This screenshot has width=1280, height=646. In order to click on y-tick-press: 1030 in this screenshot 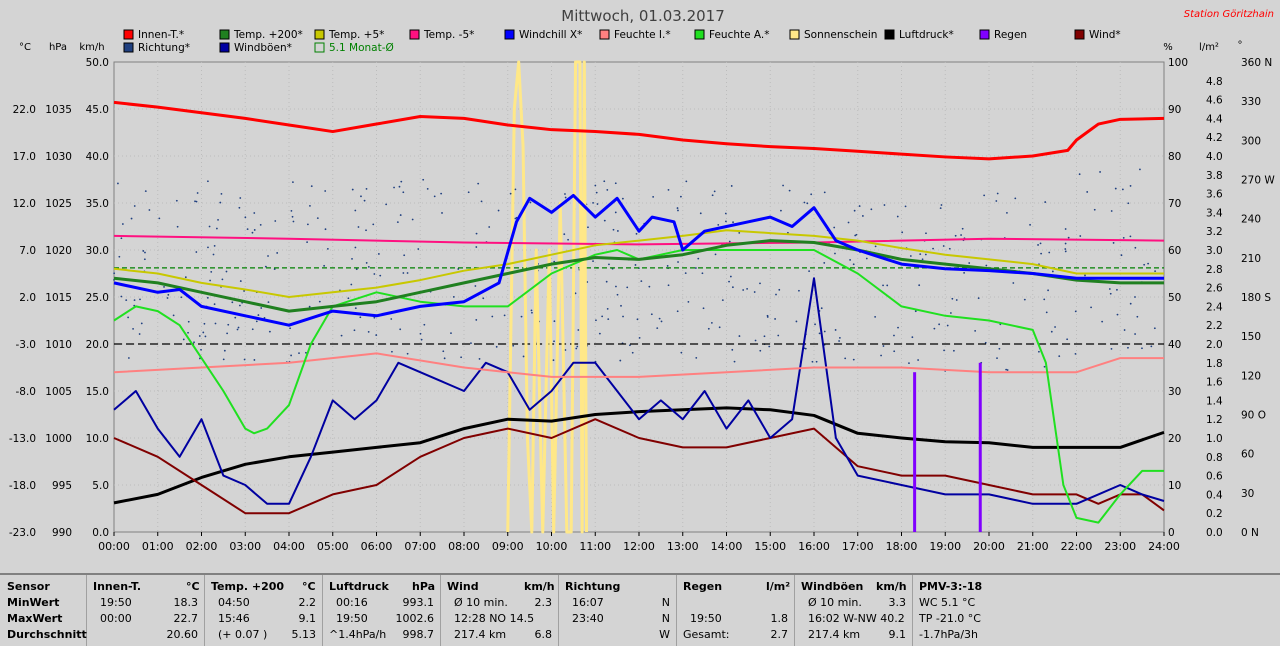, I will do `click(58, 157)`.